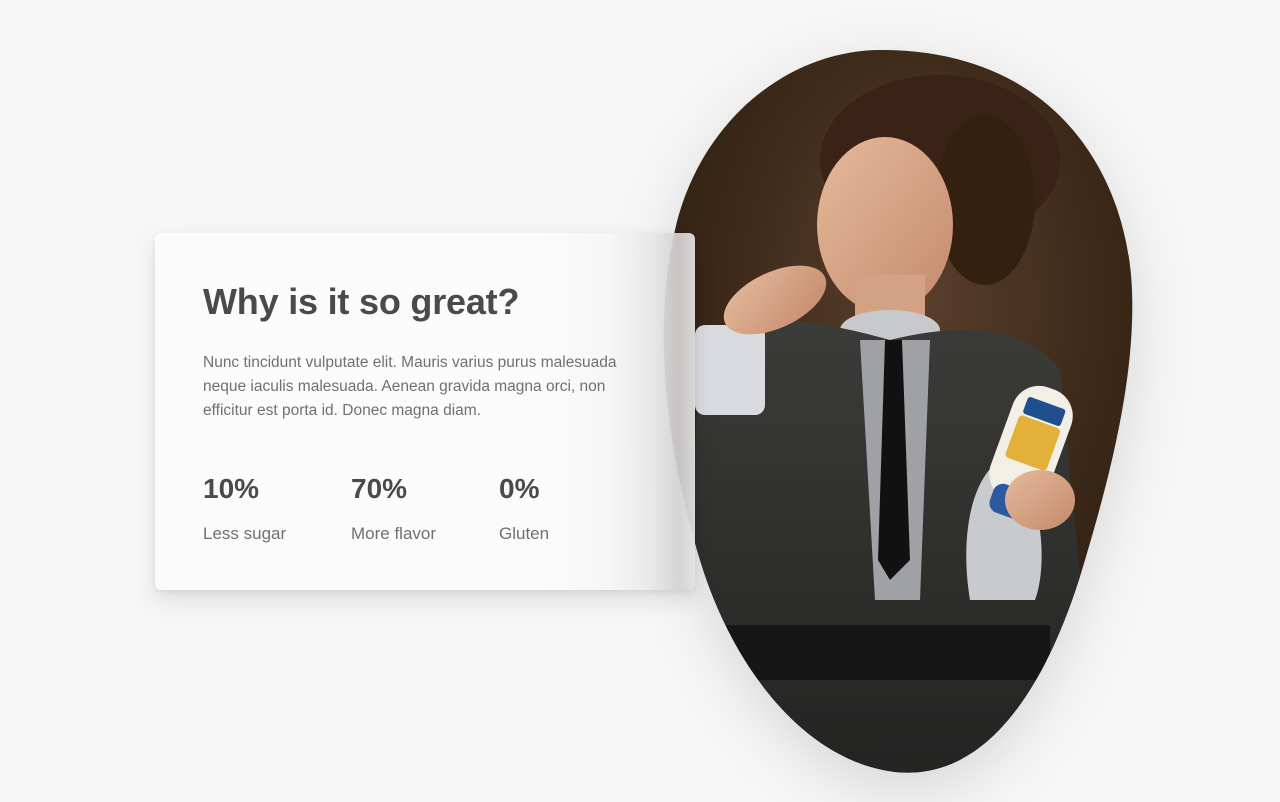 This screenshot has height=802, width=1280. Describe the element at coordinates (245, 533) in the screenshot. I see `stat-label: Less sugar` at that location.